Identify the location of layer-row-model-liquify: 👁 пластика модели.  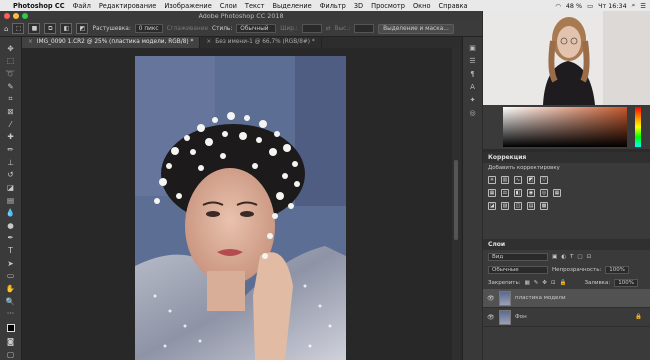
(566, 298).